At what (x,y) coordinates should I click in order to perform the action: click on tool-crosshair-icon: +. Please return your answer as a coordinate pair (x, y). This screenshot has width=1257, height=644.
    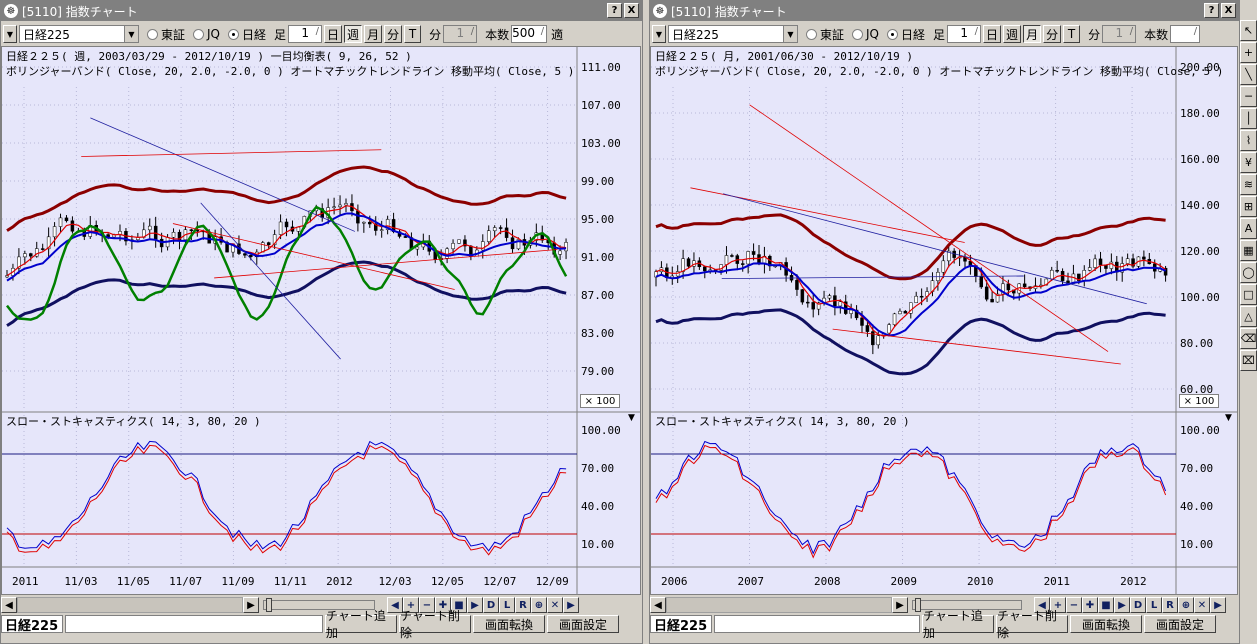
    Looking at the image, I should click on (1248, 52).